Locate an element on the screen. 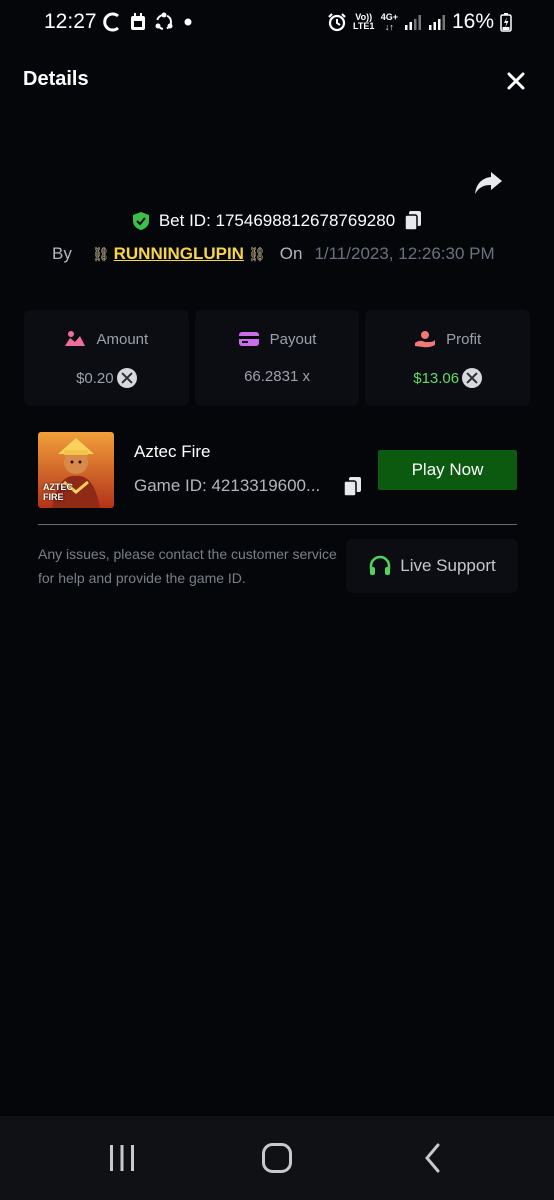  profit-hand-icon is located at coordinates (425, 339).